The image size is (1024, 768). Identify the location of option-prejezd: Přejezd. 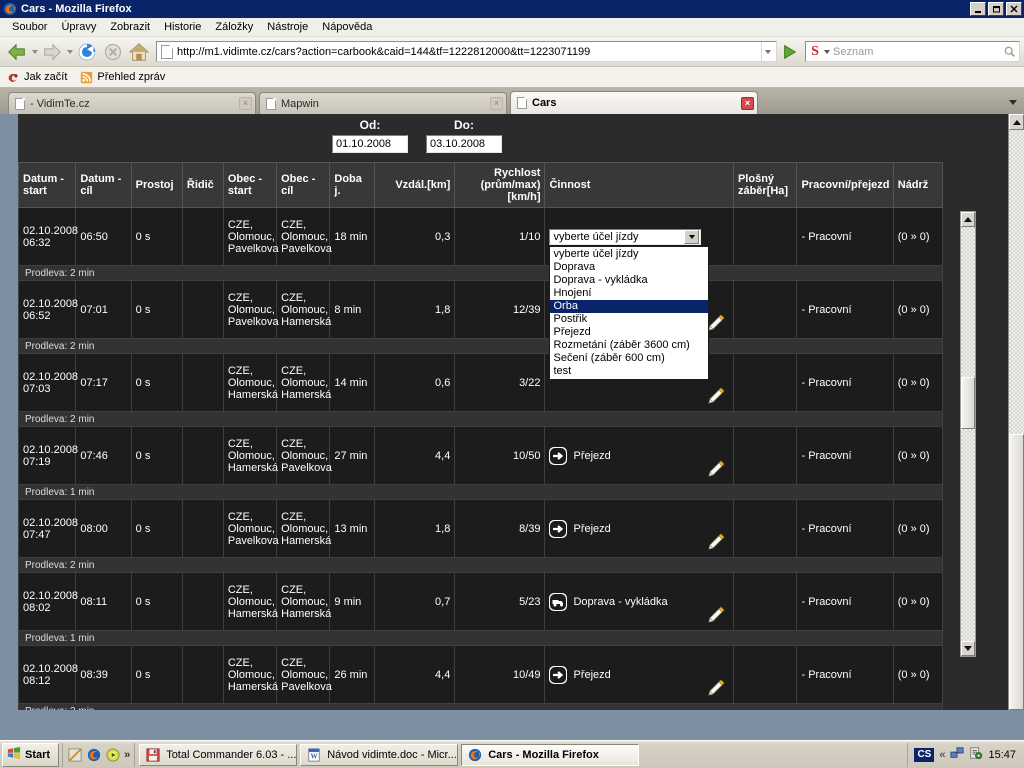
(629, 332).